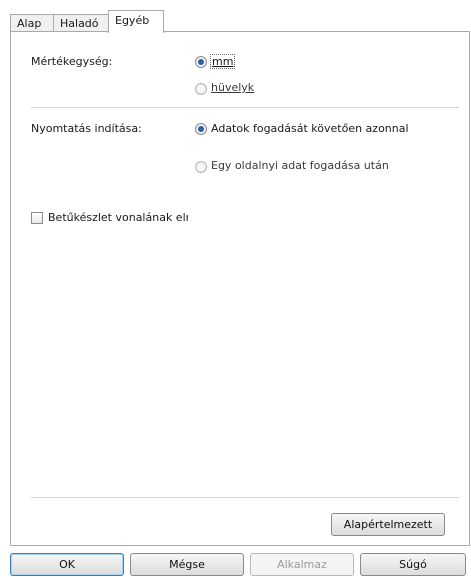 This screenshot has height=577, width=471. I want to click on print-start-page-radio, so click(201, 167).